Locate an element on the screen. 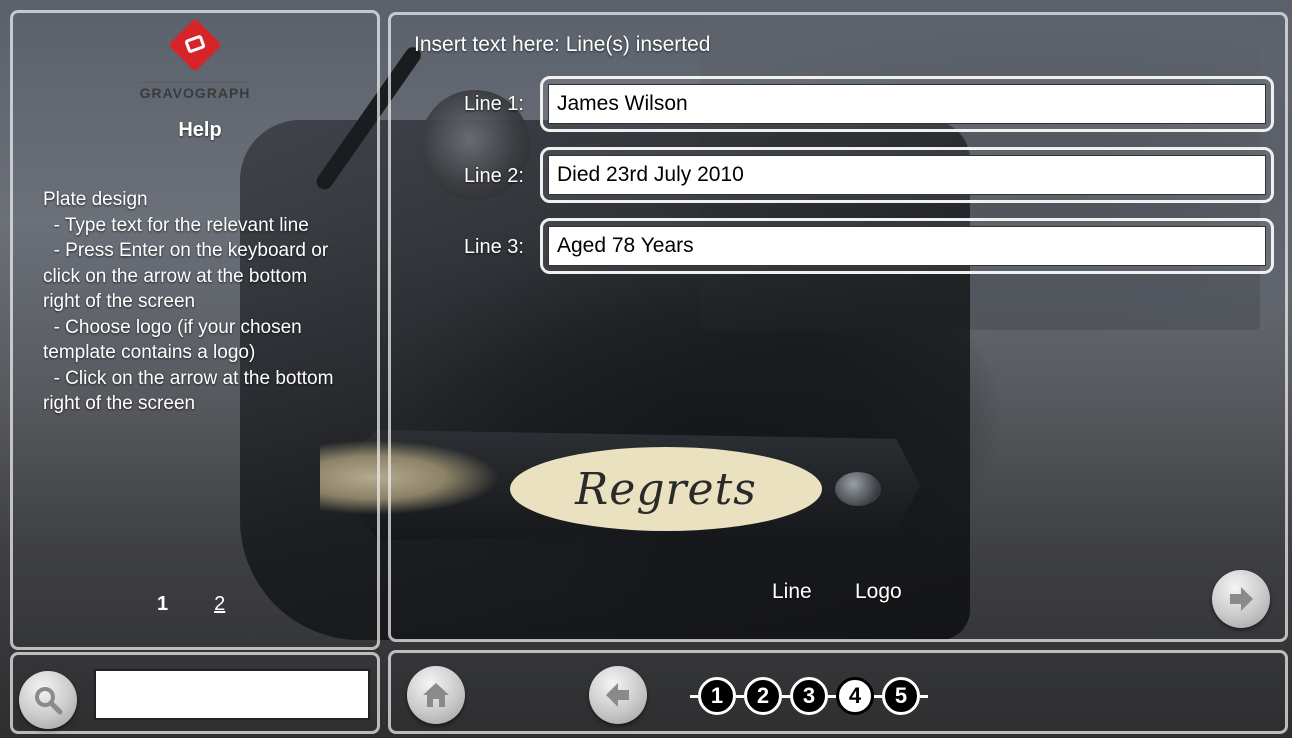 The image size is (1292, 738). line-1-input is located at coordinates (907, 104).